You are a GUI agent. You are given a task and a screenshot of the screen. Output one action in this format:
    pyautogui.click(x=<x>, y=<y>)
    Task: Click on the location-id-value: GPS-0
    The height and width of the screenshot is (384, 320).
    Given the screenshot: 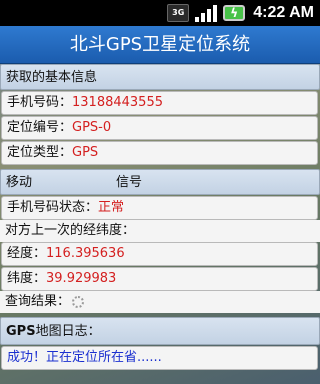 What is the action you would take?
    pyautogui.click(x=92, y=127)
    